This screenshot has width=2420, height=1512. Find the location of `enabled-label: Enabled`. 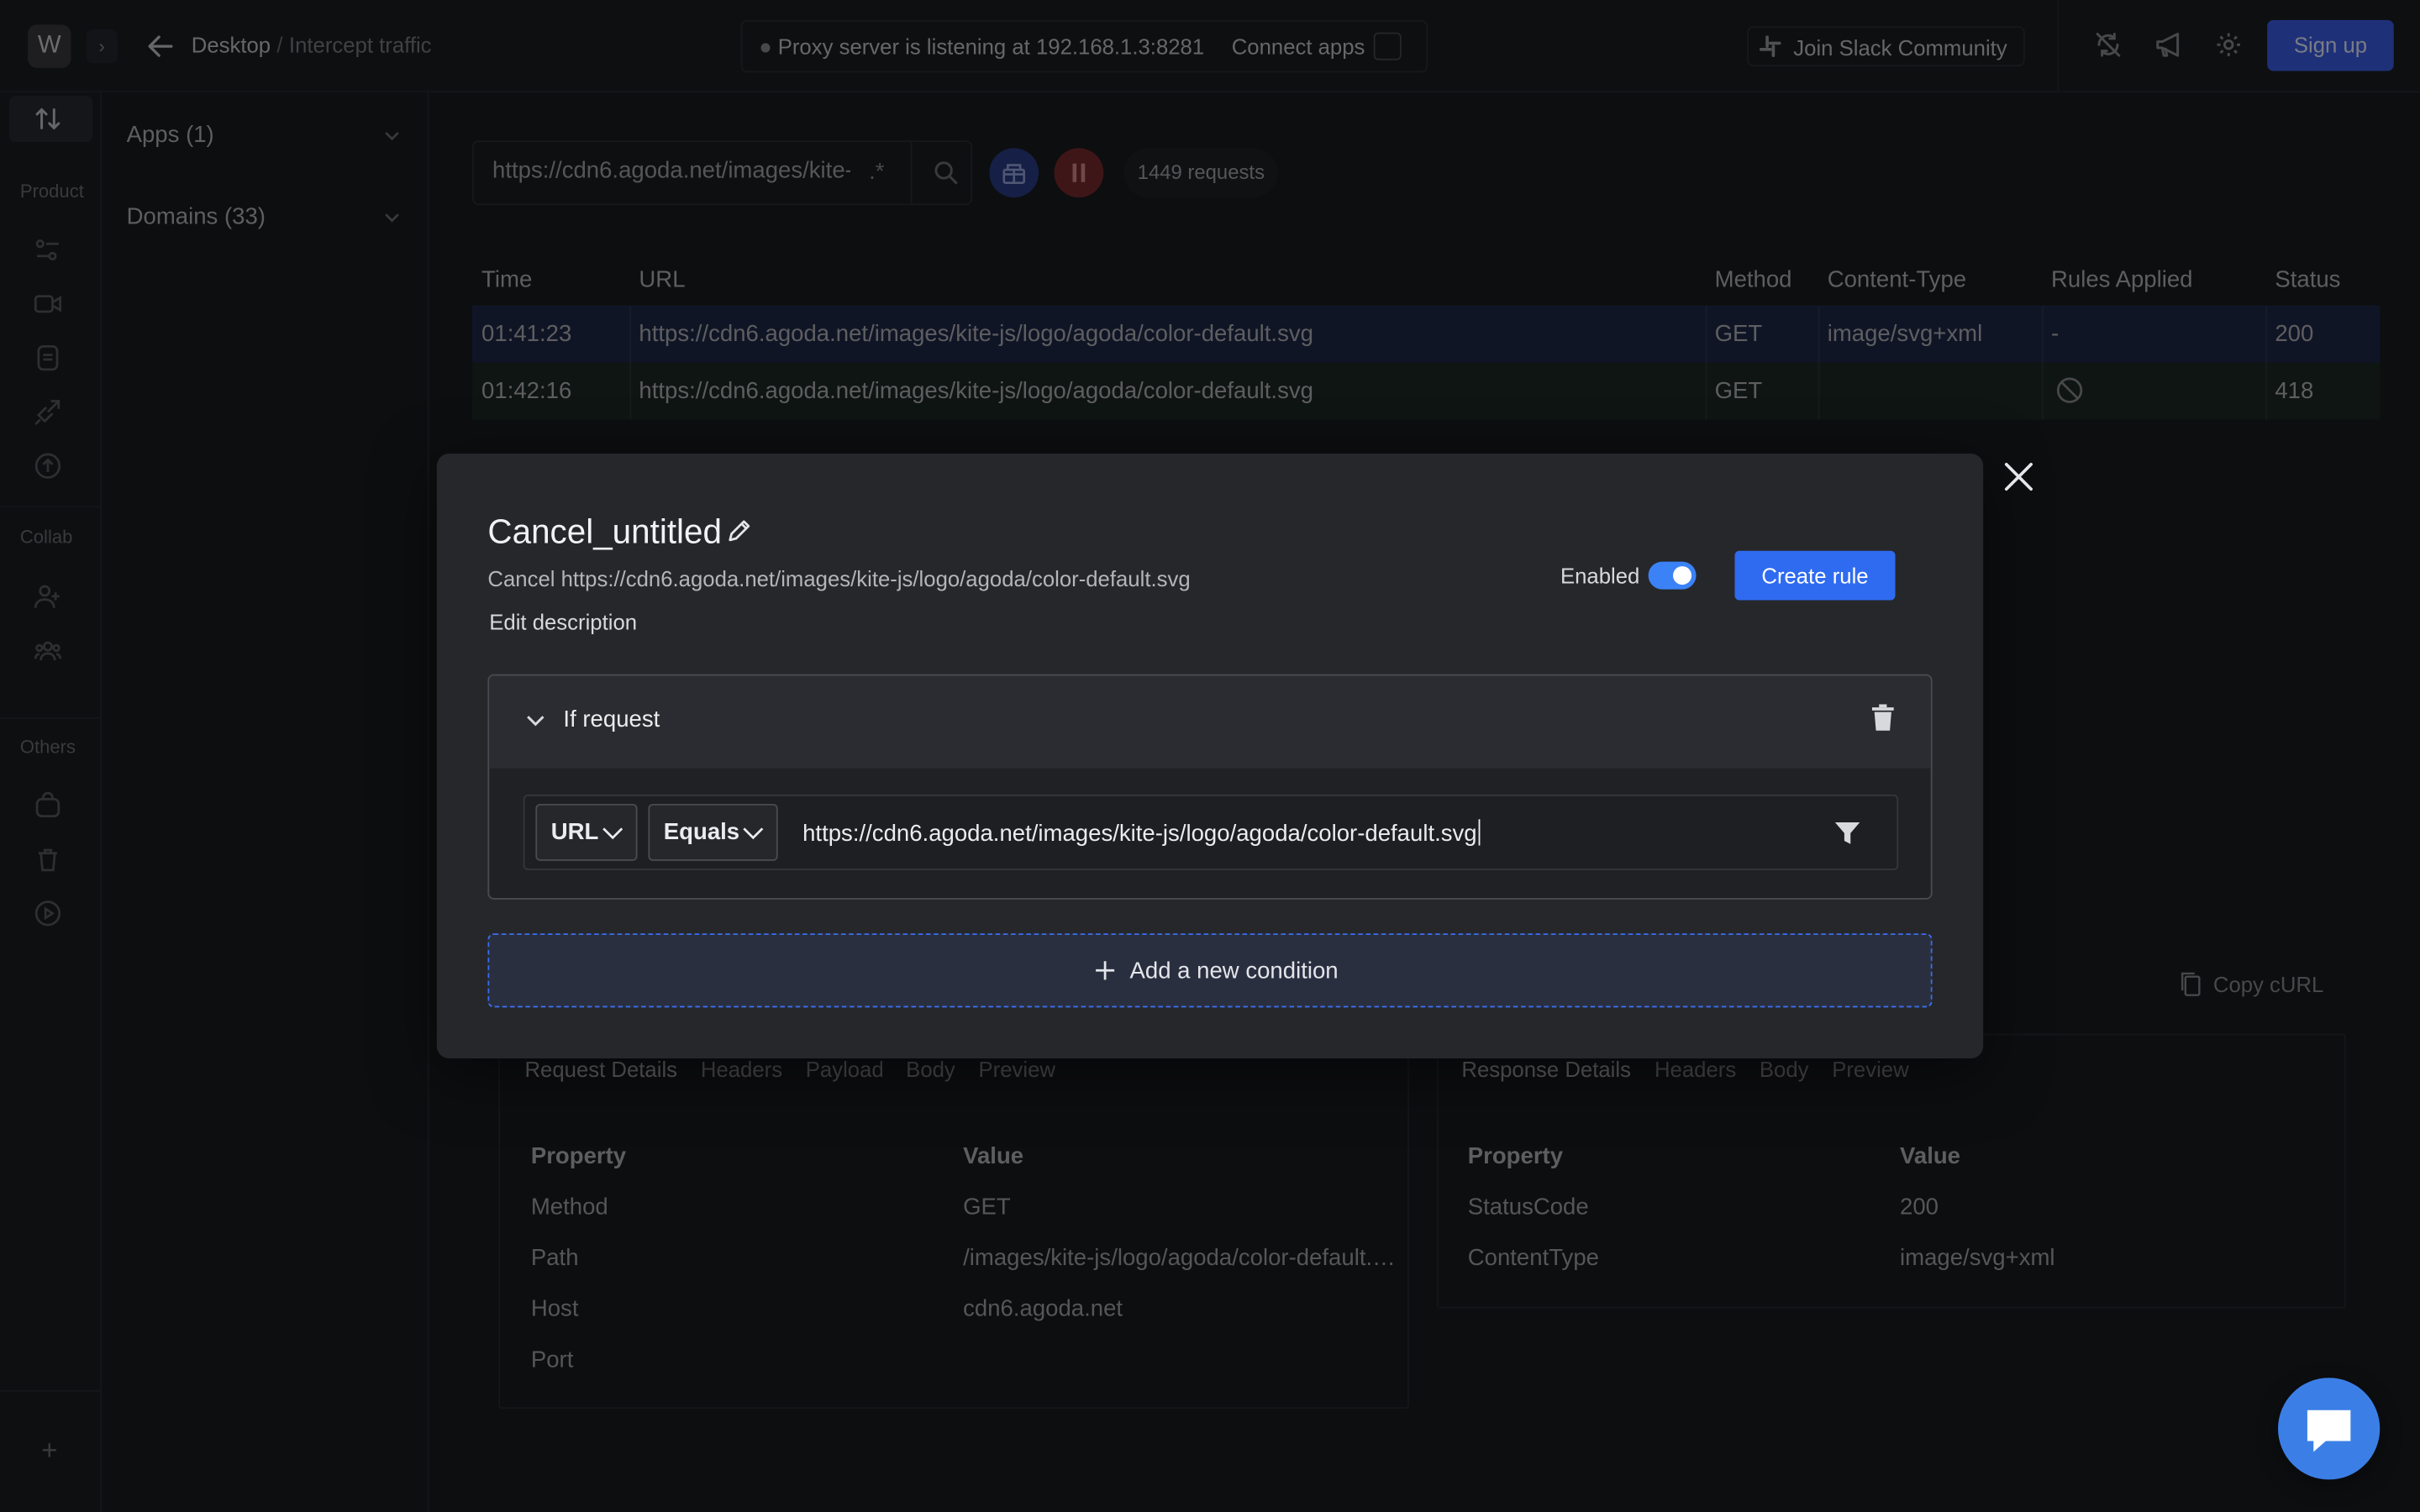

enabled-label: Enabled is located at coordinates (1600, 575).